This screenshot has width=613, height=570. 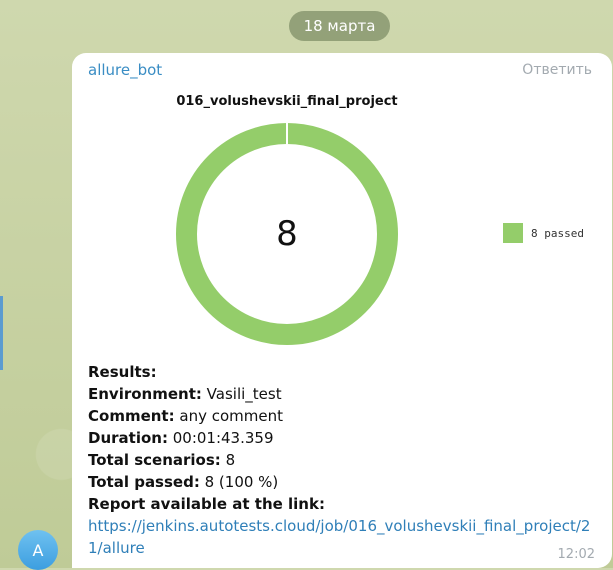 I want to click on chart-legend: 8 passed, so click(x=543, y=233).